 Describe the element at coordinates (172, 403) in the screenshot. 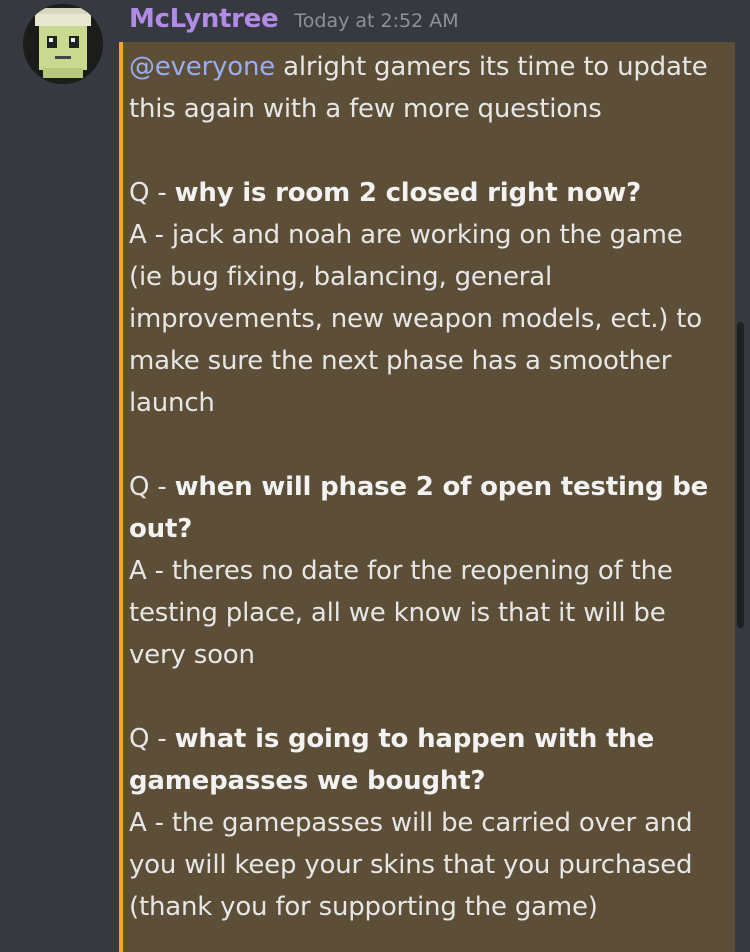

I see `answer-line: launch` at that location.